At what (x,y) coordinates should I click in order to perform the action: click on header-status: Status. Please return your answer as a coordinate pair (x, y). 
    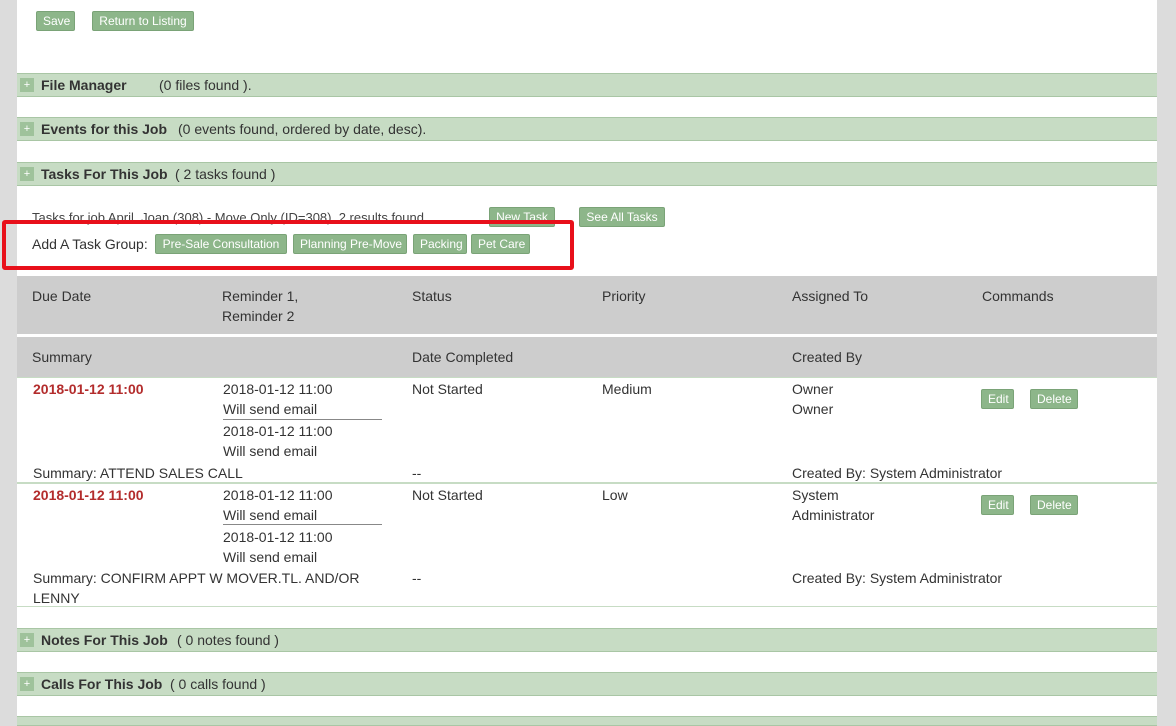
    Looking at the image, I should click on (432, 296).